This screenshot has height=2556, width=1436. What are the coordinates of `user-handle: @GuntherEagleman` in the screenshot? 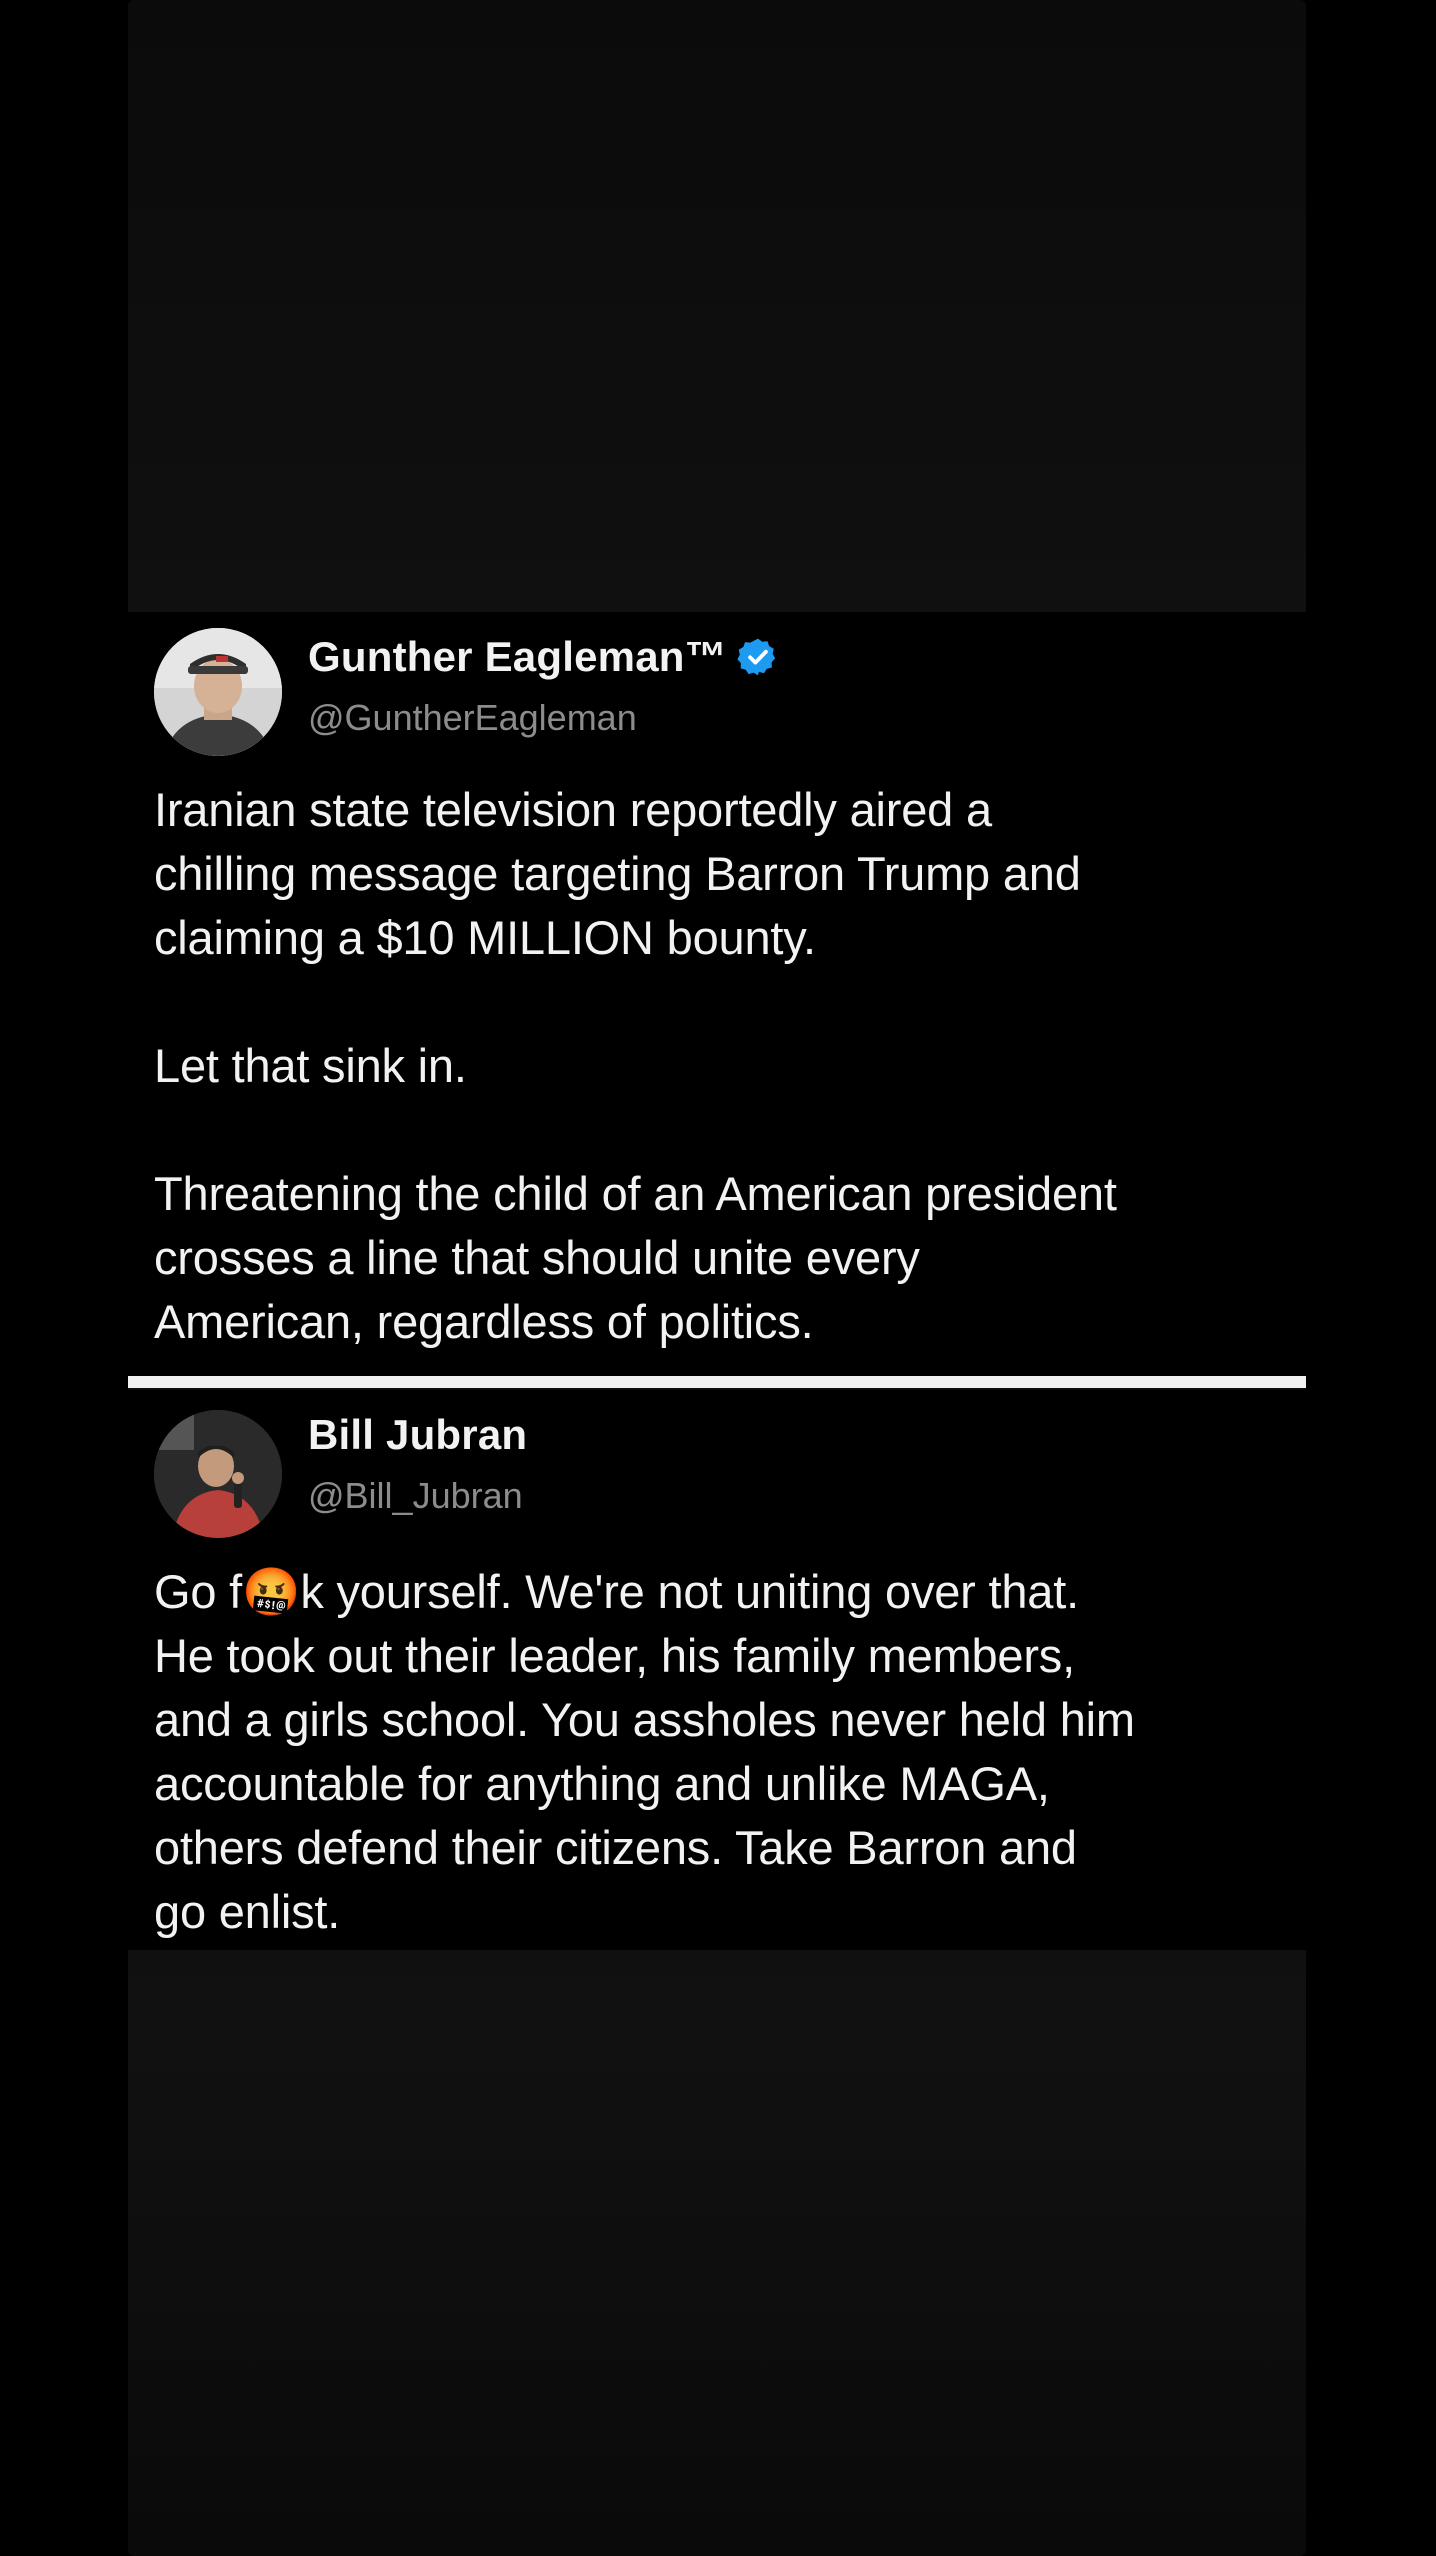 It's located at (472, 718).